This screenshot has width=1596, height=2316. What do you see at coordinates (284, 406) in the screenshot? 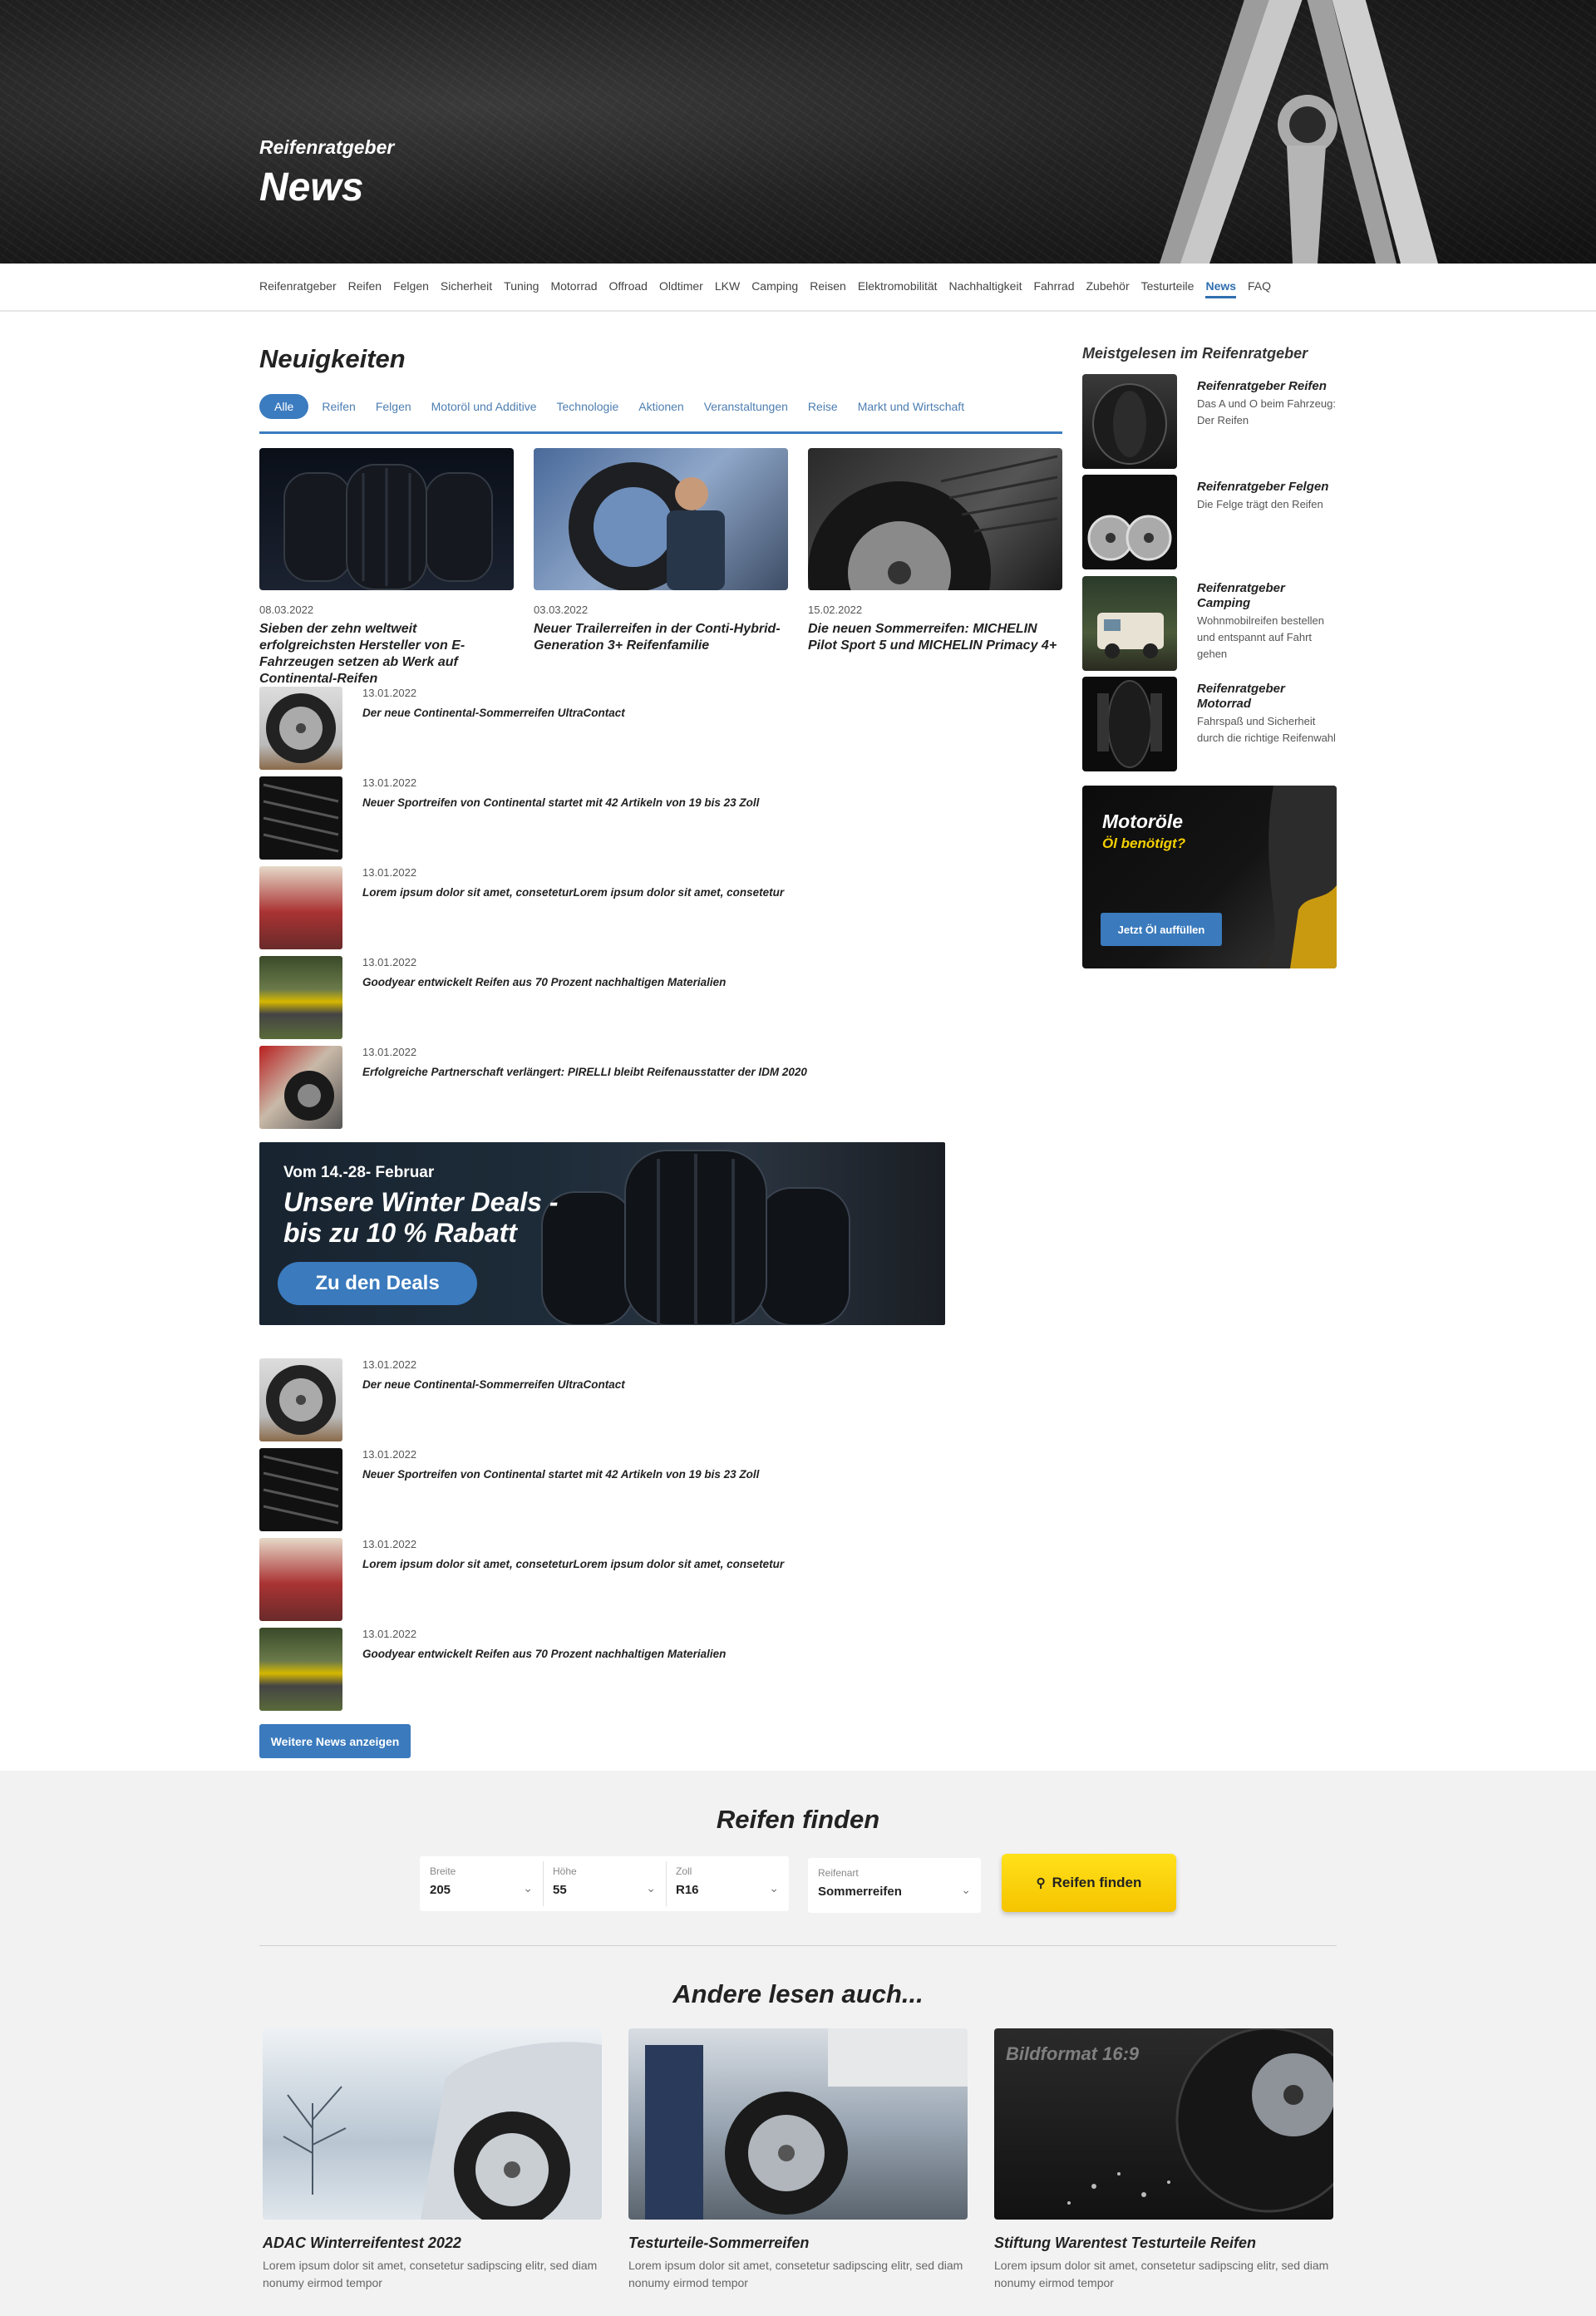
I see `filter-alle: Alle` at bounding box center [284, 406].